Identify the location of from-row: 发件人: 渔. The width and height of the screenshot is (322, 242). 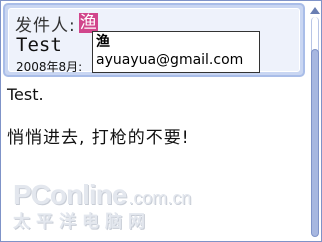
(56, 23).